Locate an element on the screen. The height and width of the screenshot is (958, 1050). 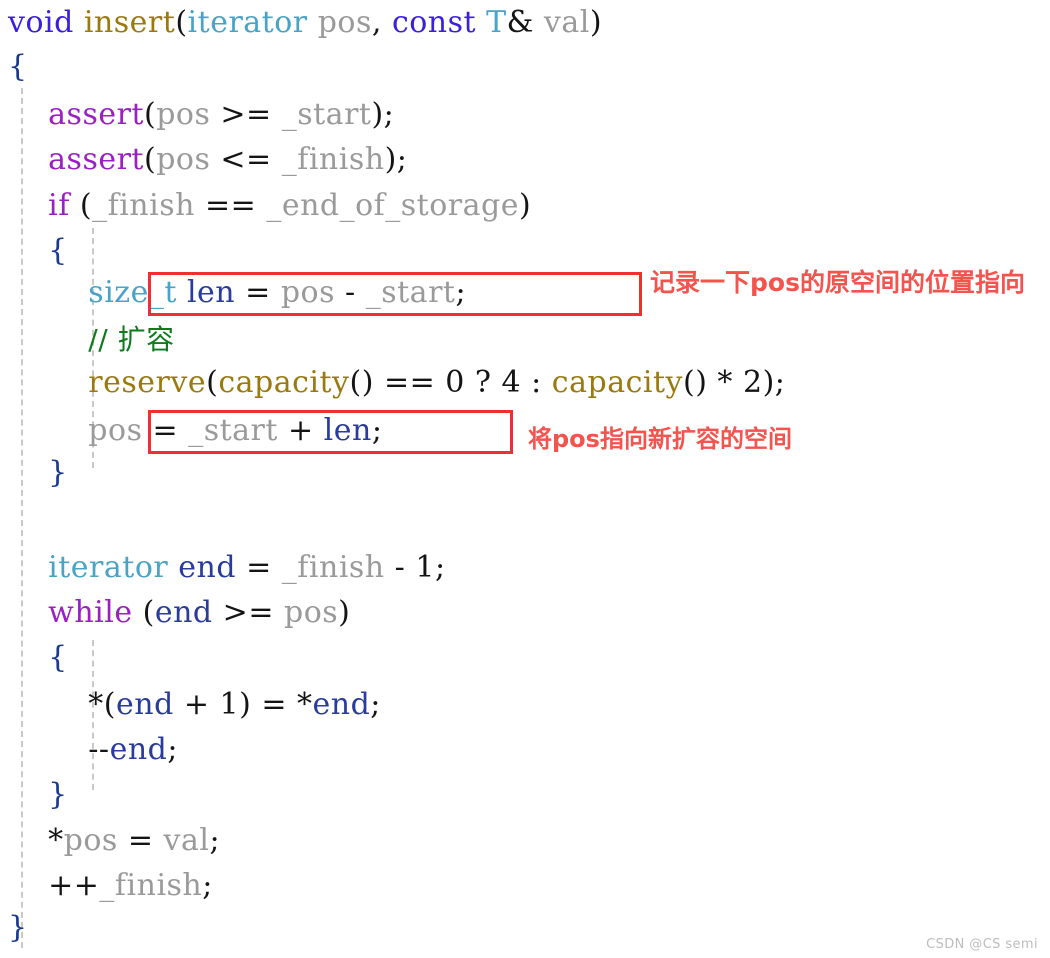
code-line-15: { is located at coordinates (38, 658).